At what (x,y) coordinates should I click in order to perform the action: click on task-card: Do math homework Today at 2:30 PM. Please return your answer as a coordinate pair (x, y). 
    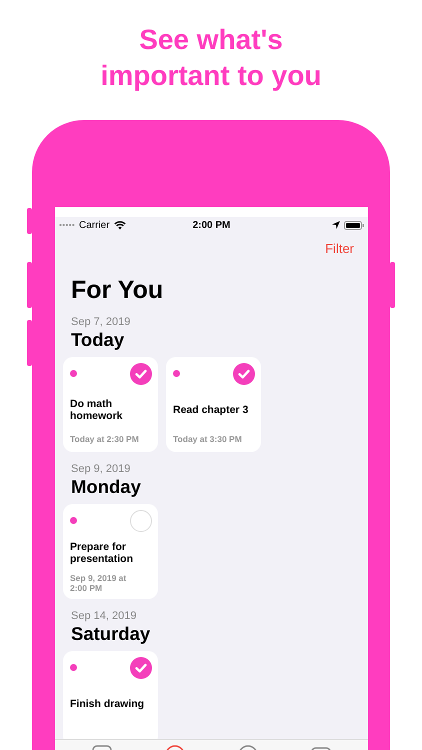
    Looking at the image, I should click on (110, 404).